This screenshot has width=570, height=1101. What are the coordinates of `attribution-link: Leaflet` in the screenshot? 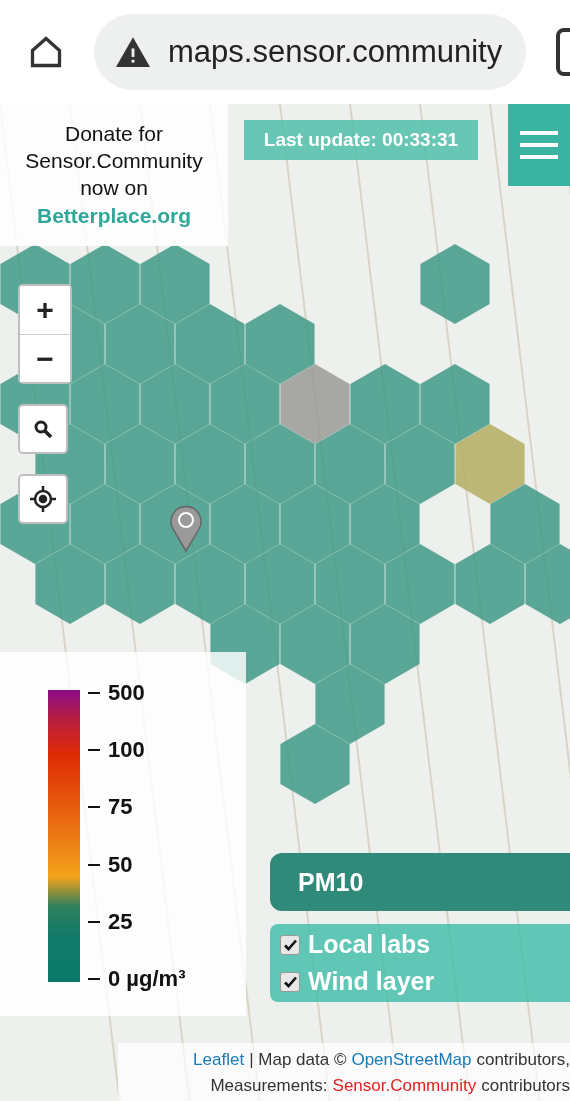 It's located at (219, 1060).